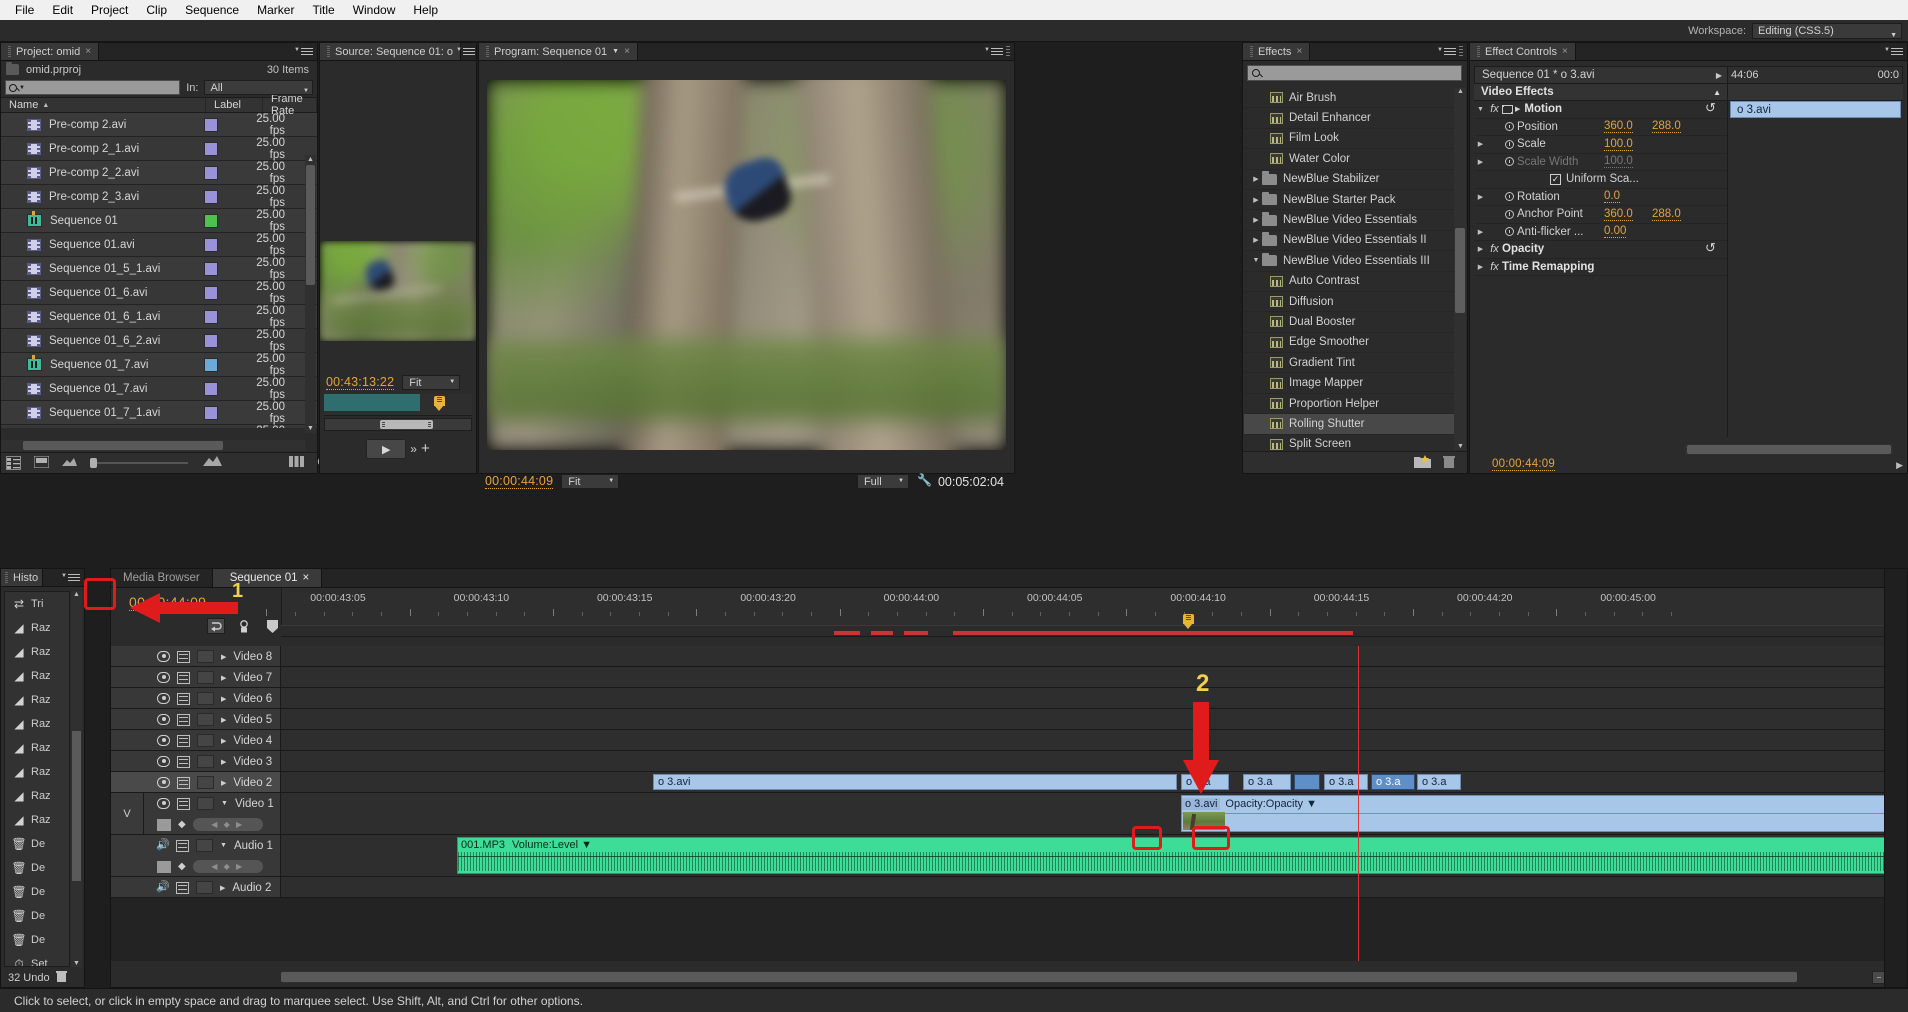 This screenshot has height=1012, width=1908. What do you see at coordinates (1449, 463) in the screenshot?
I see `delete-icon` at bounding box center [1449, 463].